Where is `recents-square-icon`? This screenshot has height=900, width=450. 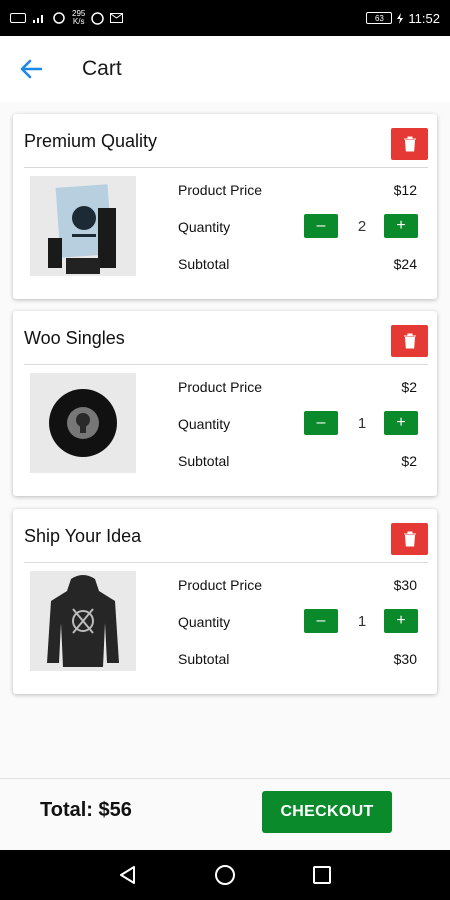
recents-square-icon is located at coordinates (322, 875).